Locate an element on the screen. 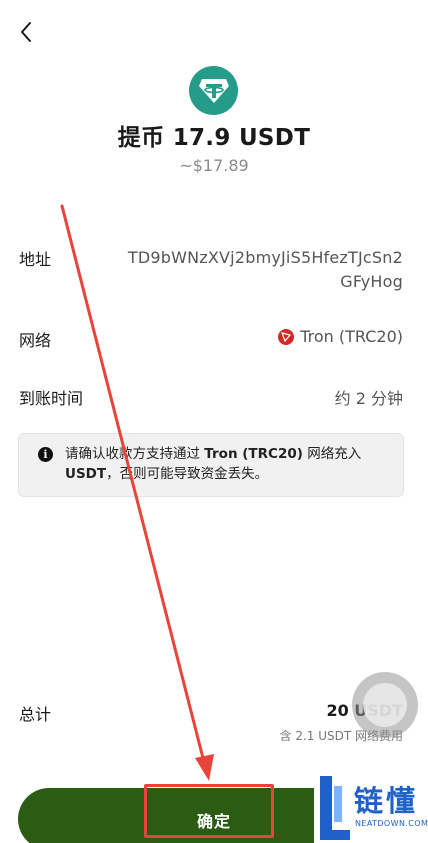 The image size is (428, 843). floating-button-inner is located at coordinates (385, 705).